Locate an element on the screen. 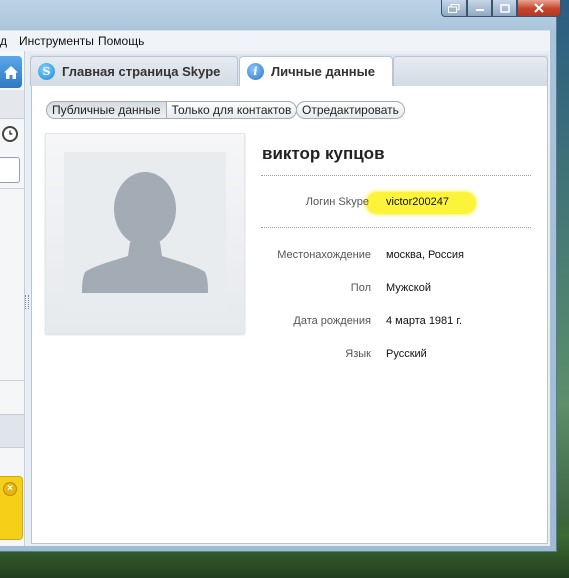  close-icon is located at coordinates (539, 8).